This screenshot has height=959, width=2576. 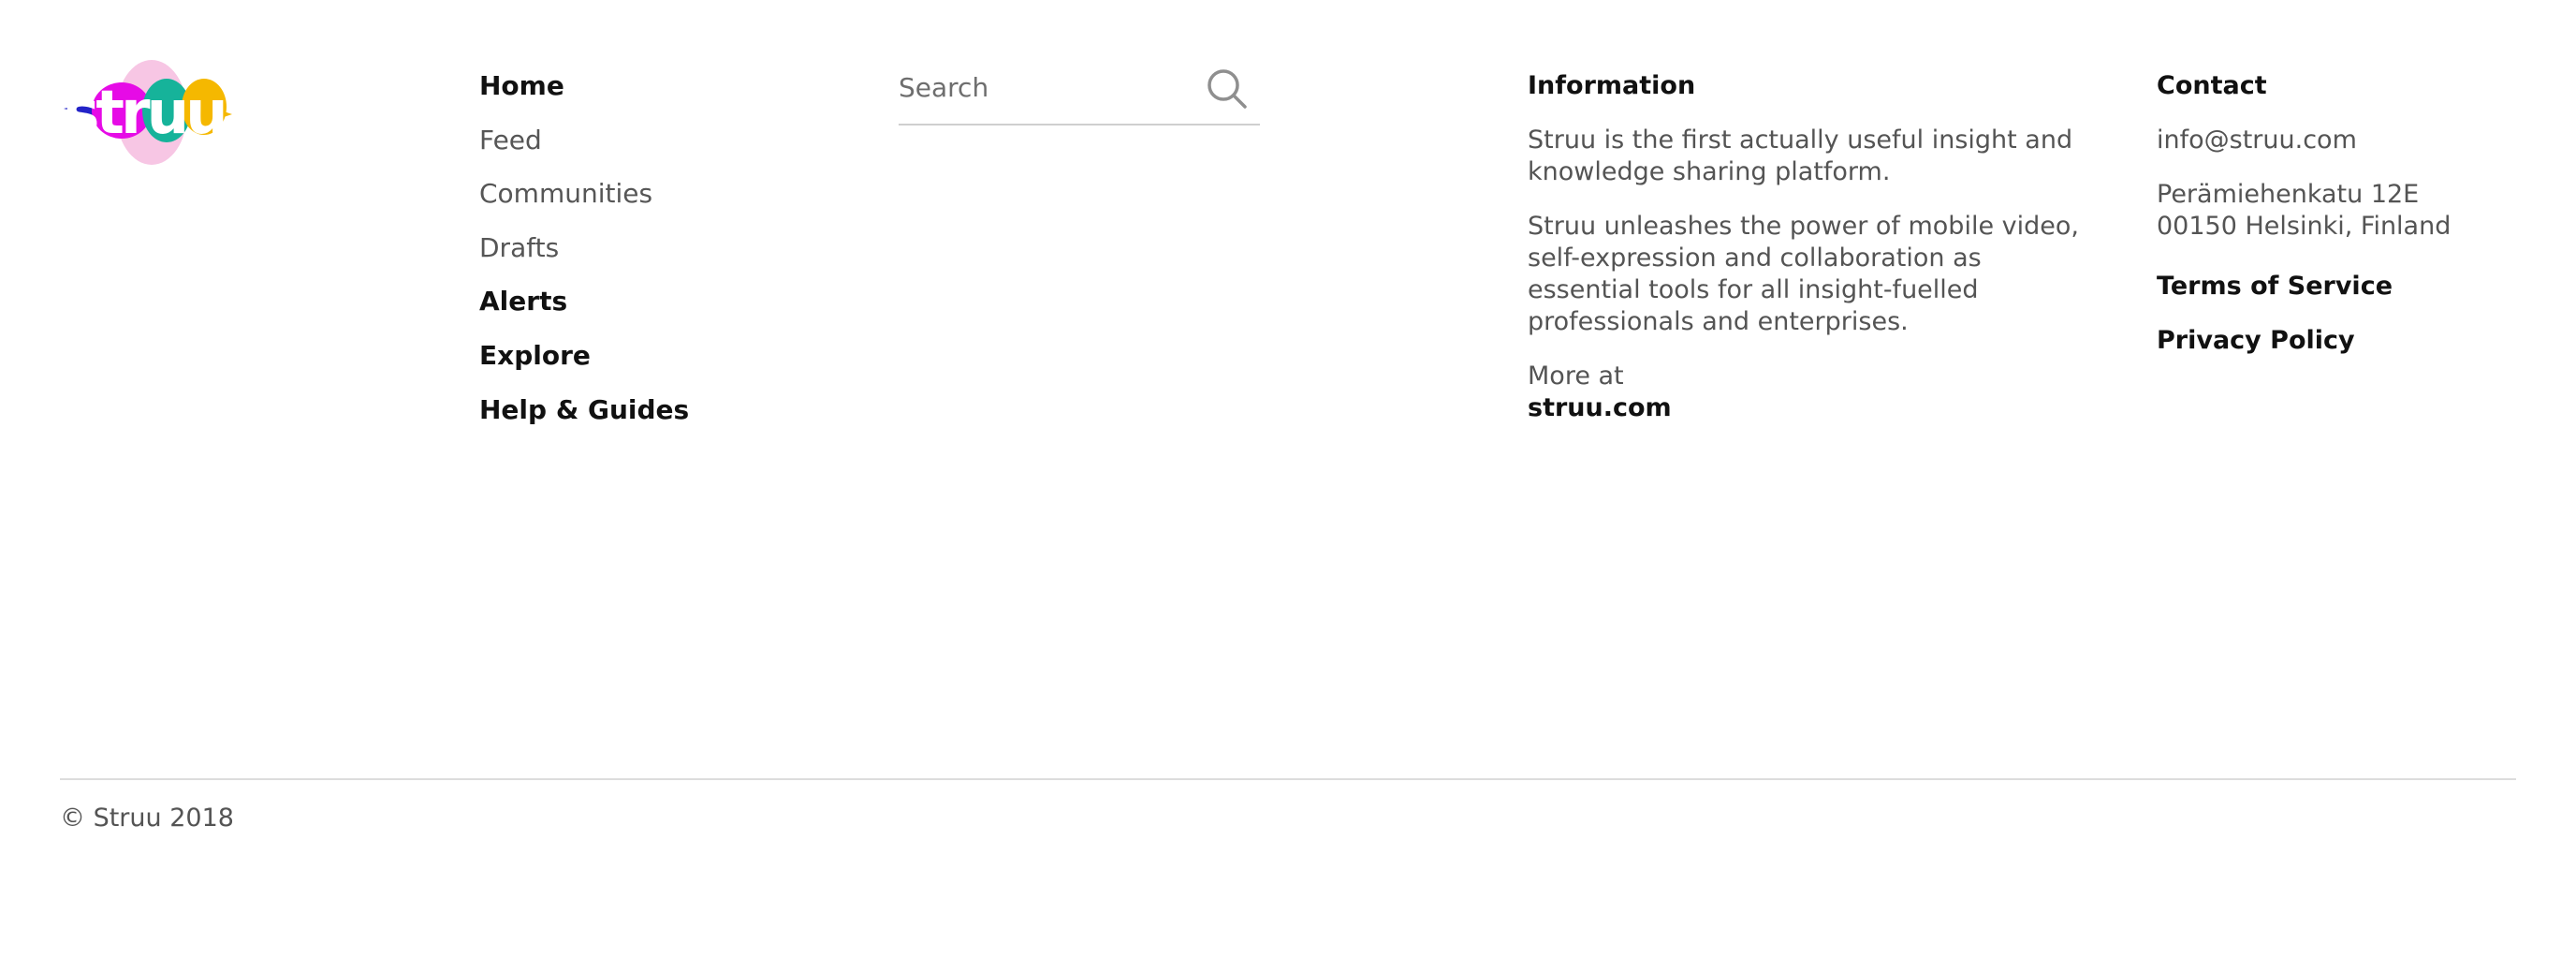 What do you see at coordinates (584, 367) in the screenshot?
I see `nav-item-explore: Explore` at bounding box center [584, 367].